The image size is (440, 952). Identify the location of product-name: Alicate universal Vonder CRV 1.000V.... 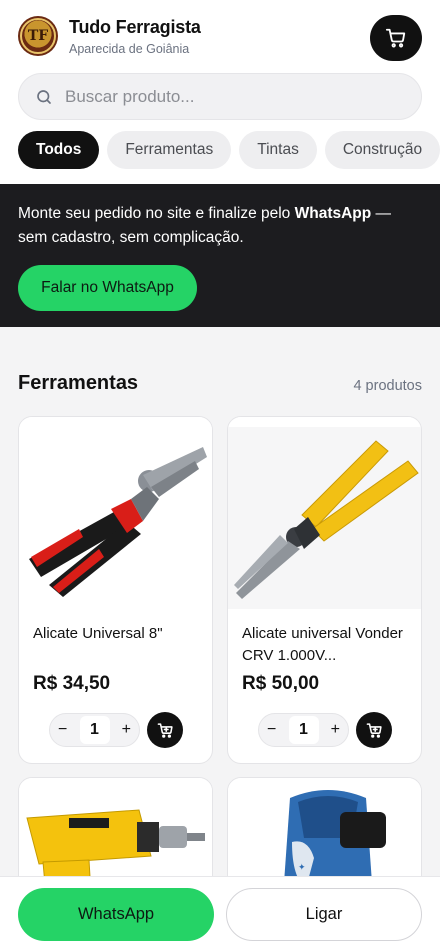
(322, 644).